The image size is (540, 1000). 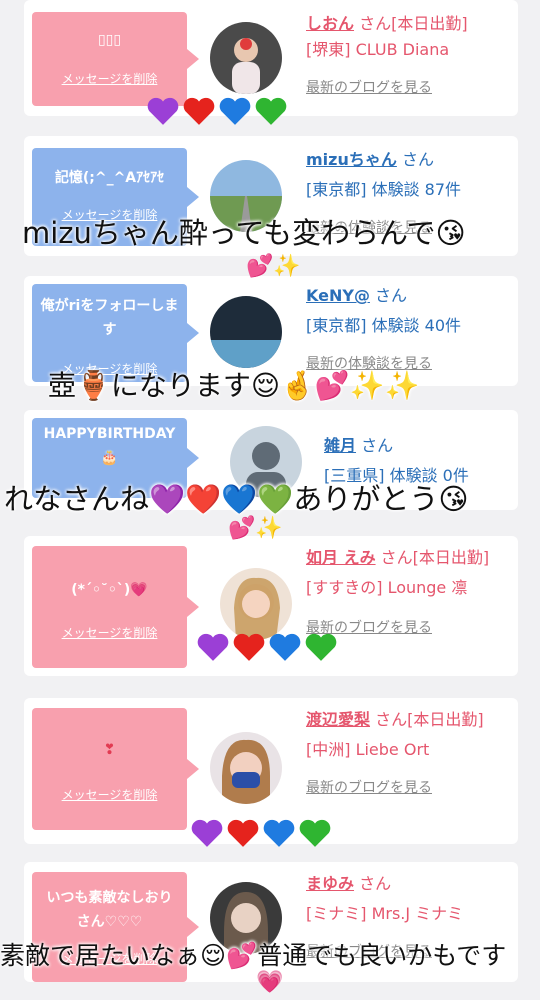 What do you see at coordinates (384, 325) in the screenshot?
I see `shop-label: [東京都] 体験談 40件` at bounding box center [384, 325].